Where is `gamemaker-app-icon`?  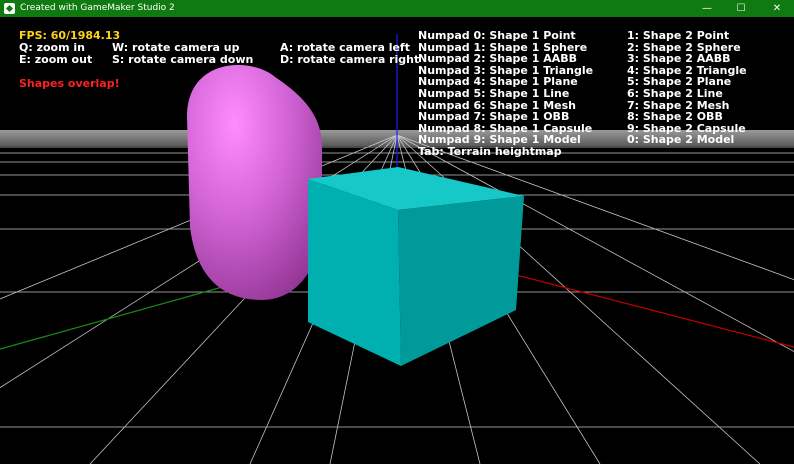
gamemaker-app-icon is located at coordinates (9, 8).